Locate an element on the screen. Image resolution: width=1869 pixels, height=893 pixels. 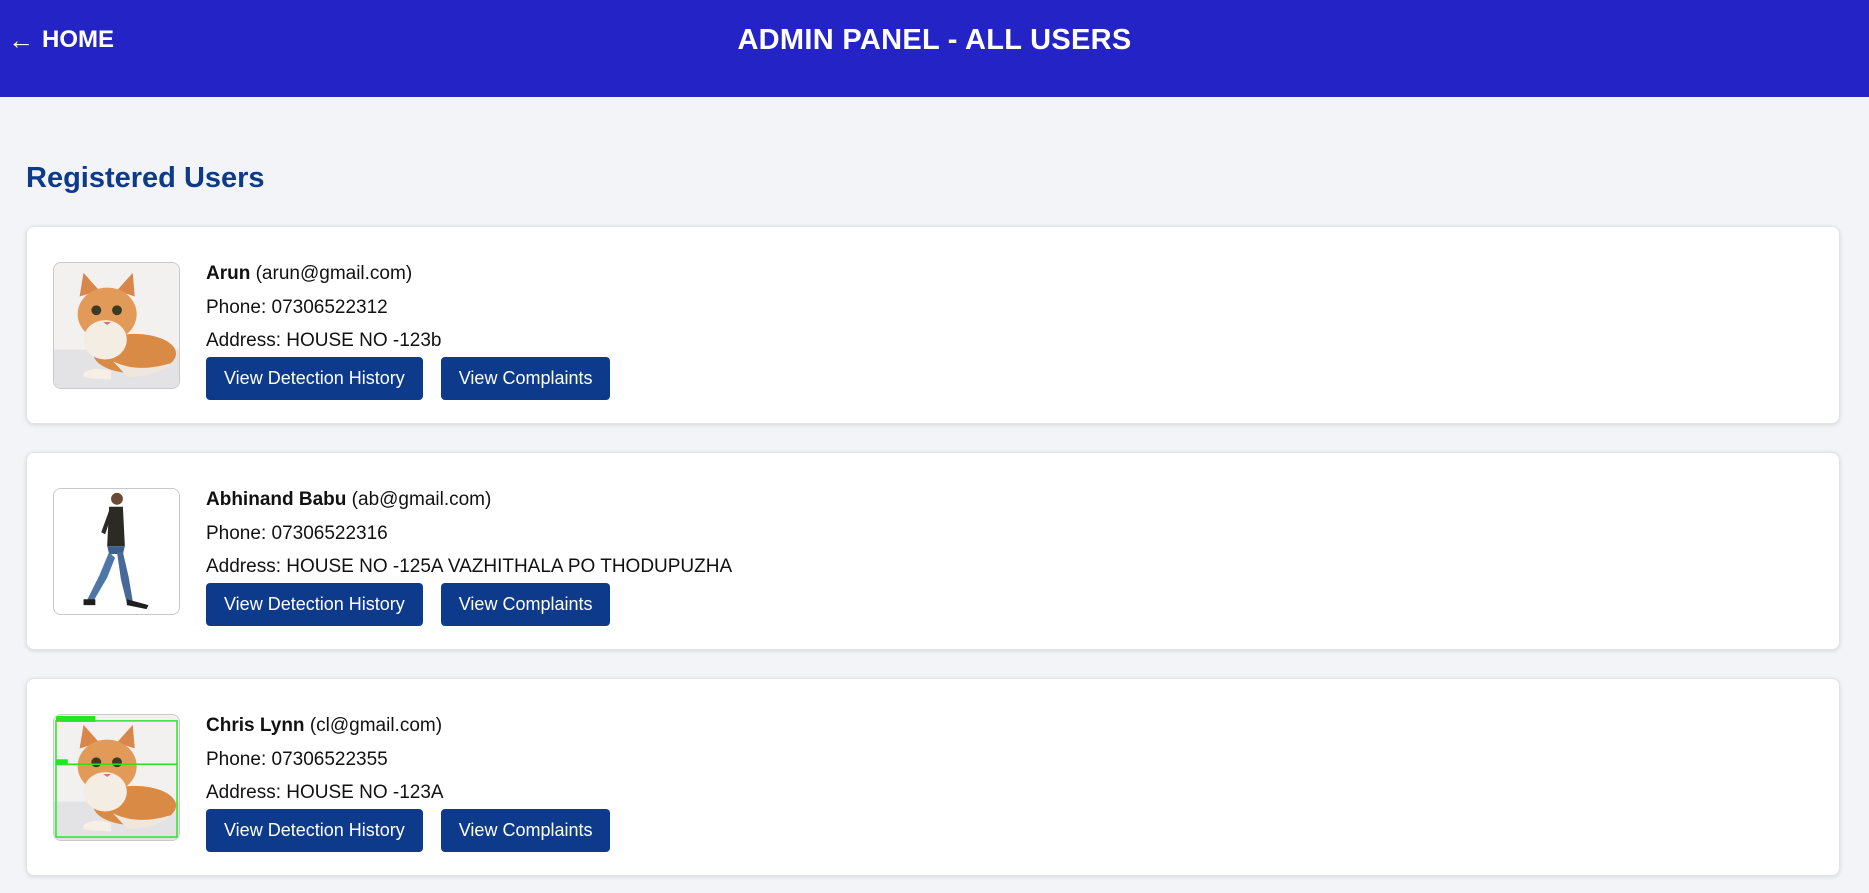
cat-photo is located at coordinates (116, 325).